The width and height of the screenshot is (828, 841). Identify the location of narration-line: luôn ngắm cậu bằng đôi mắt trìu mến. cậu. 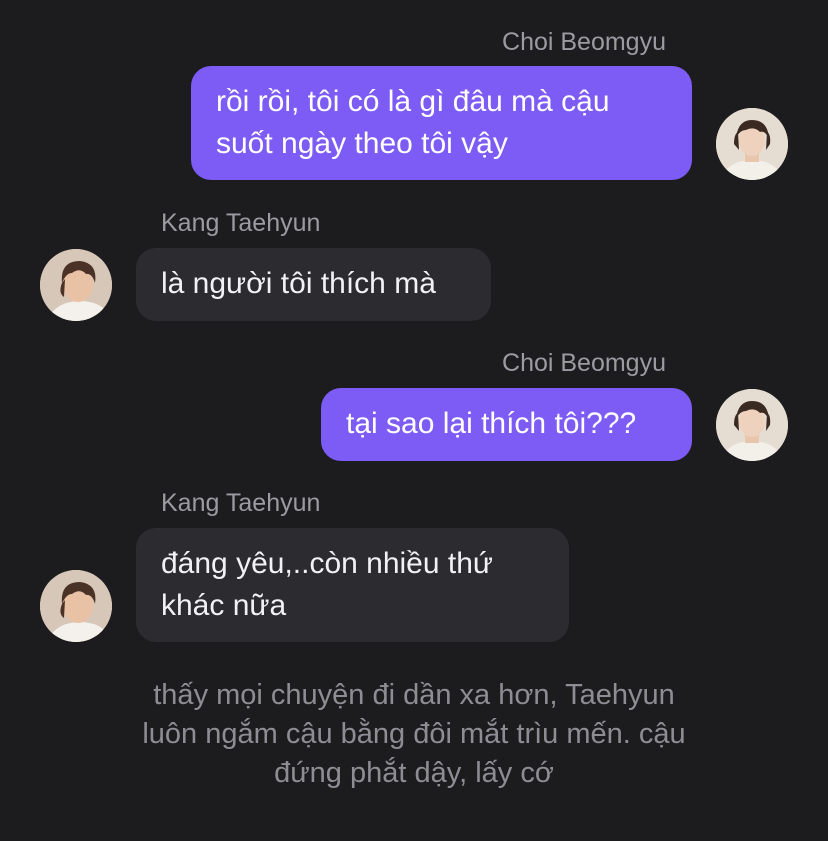
(414, 734).